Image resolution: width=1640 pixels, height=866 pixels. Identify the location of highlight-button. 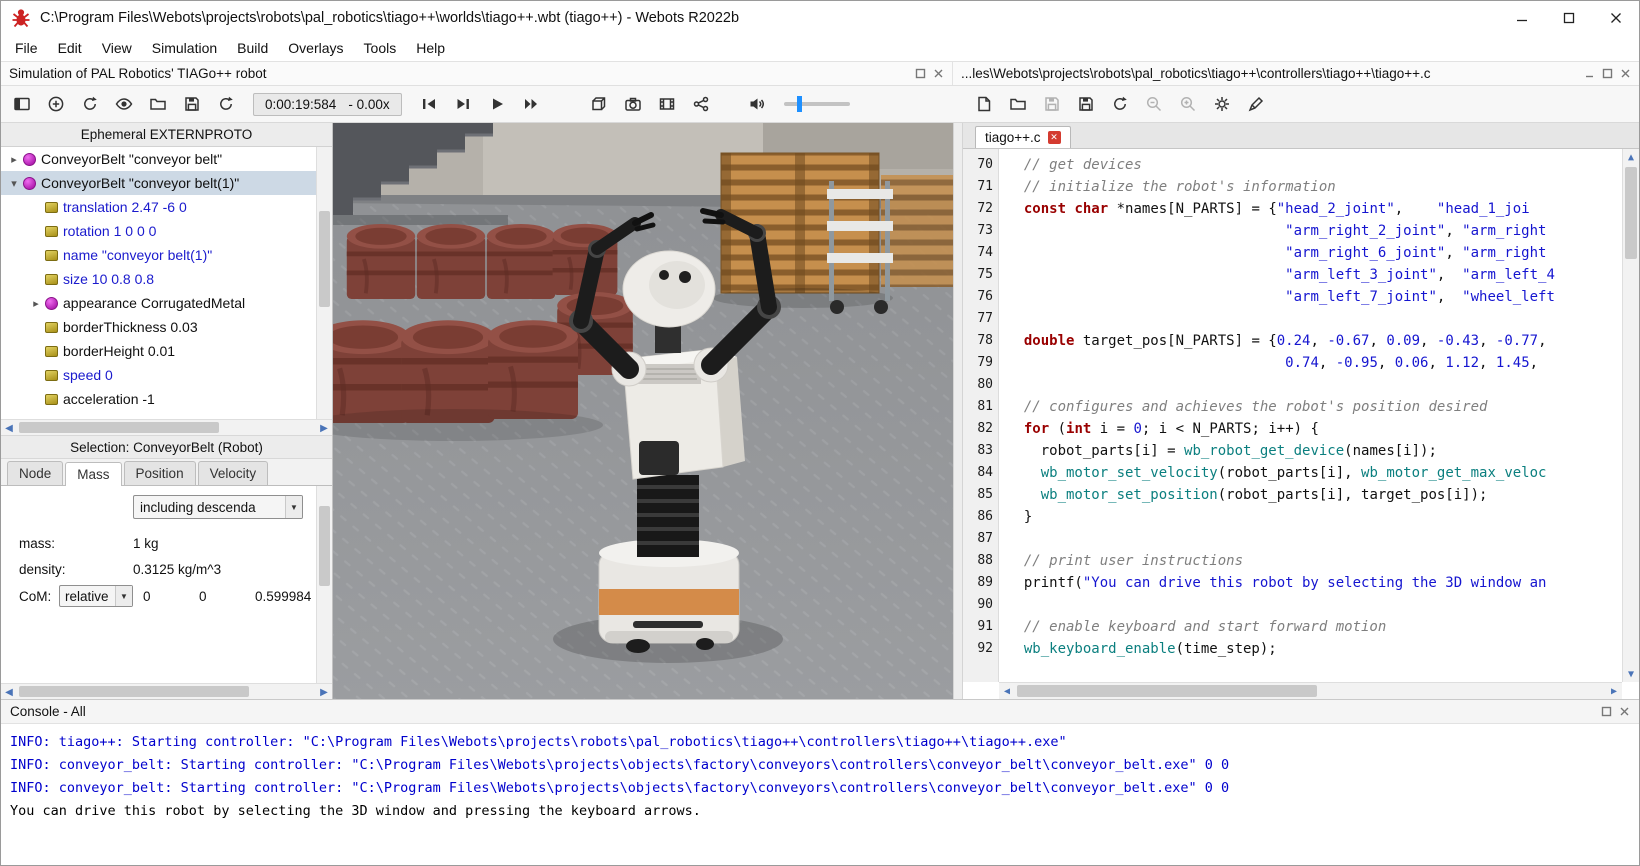
(1256, 104).